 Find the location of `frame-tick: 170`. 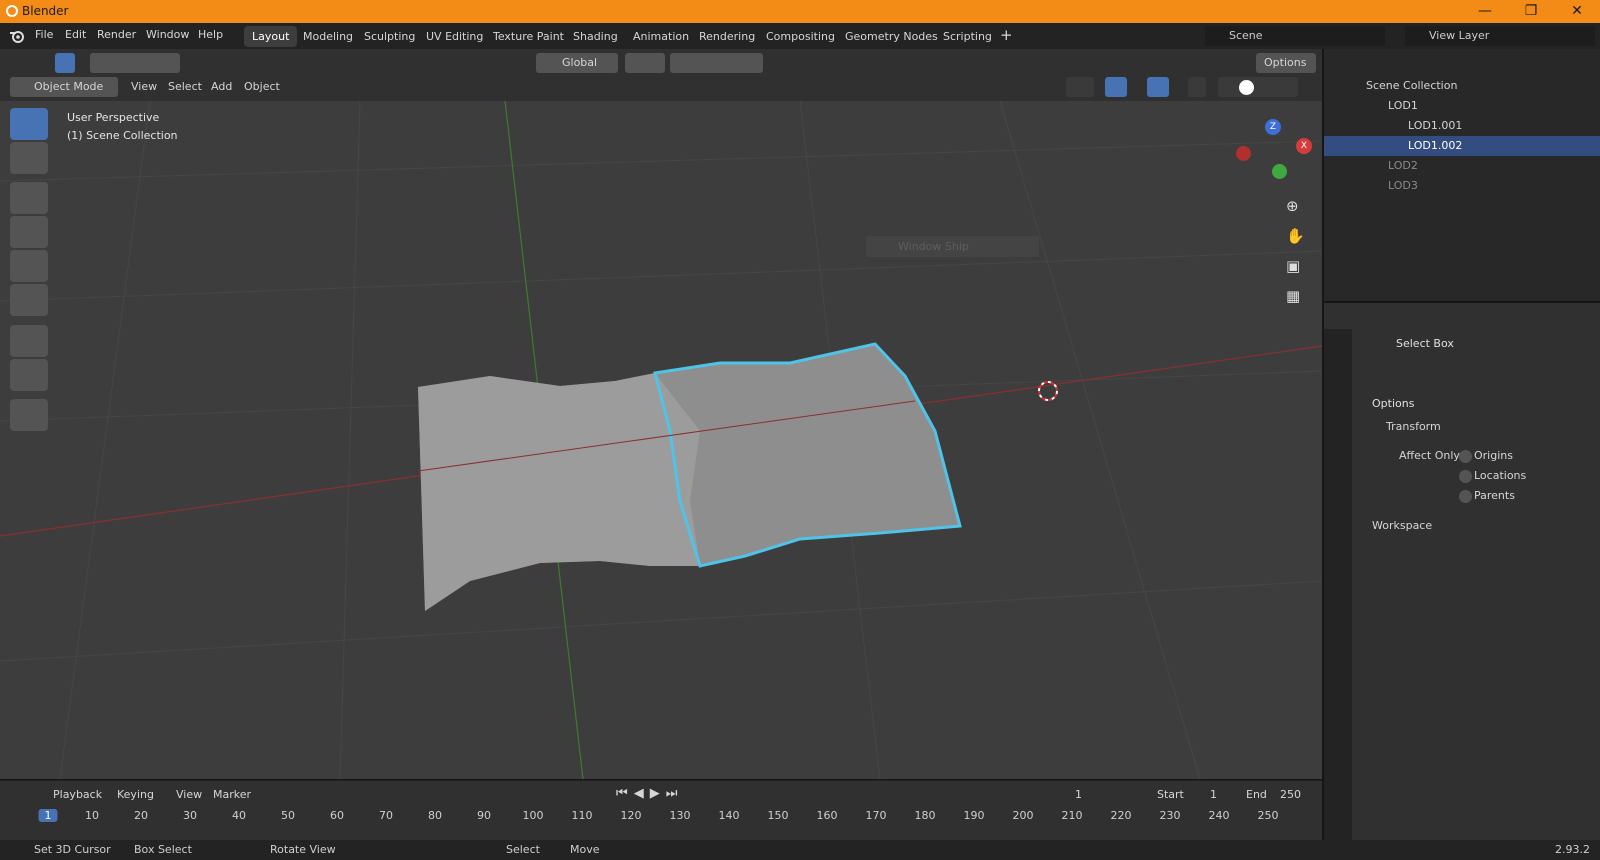

frame-tick: 170 is located at coordinates (876, 815).